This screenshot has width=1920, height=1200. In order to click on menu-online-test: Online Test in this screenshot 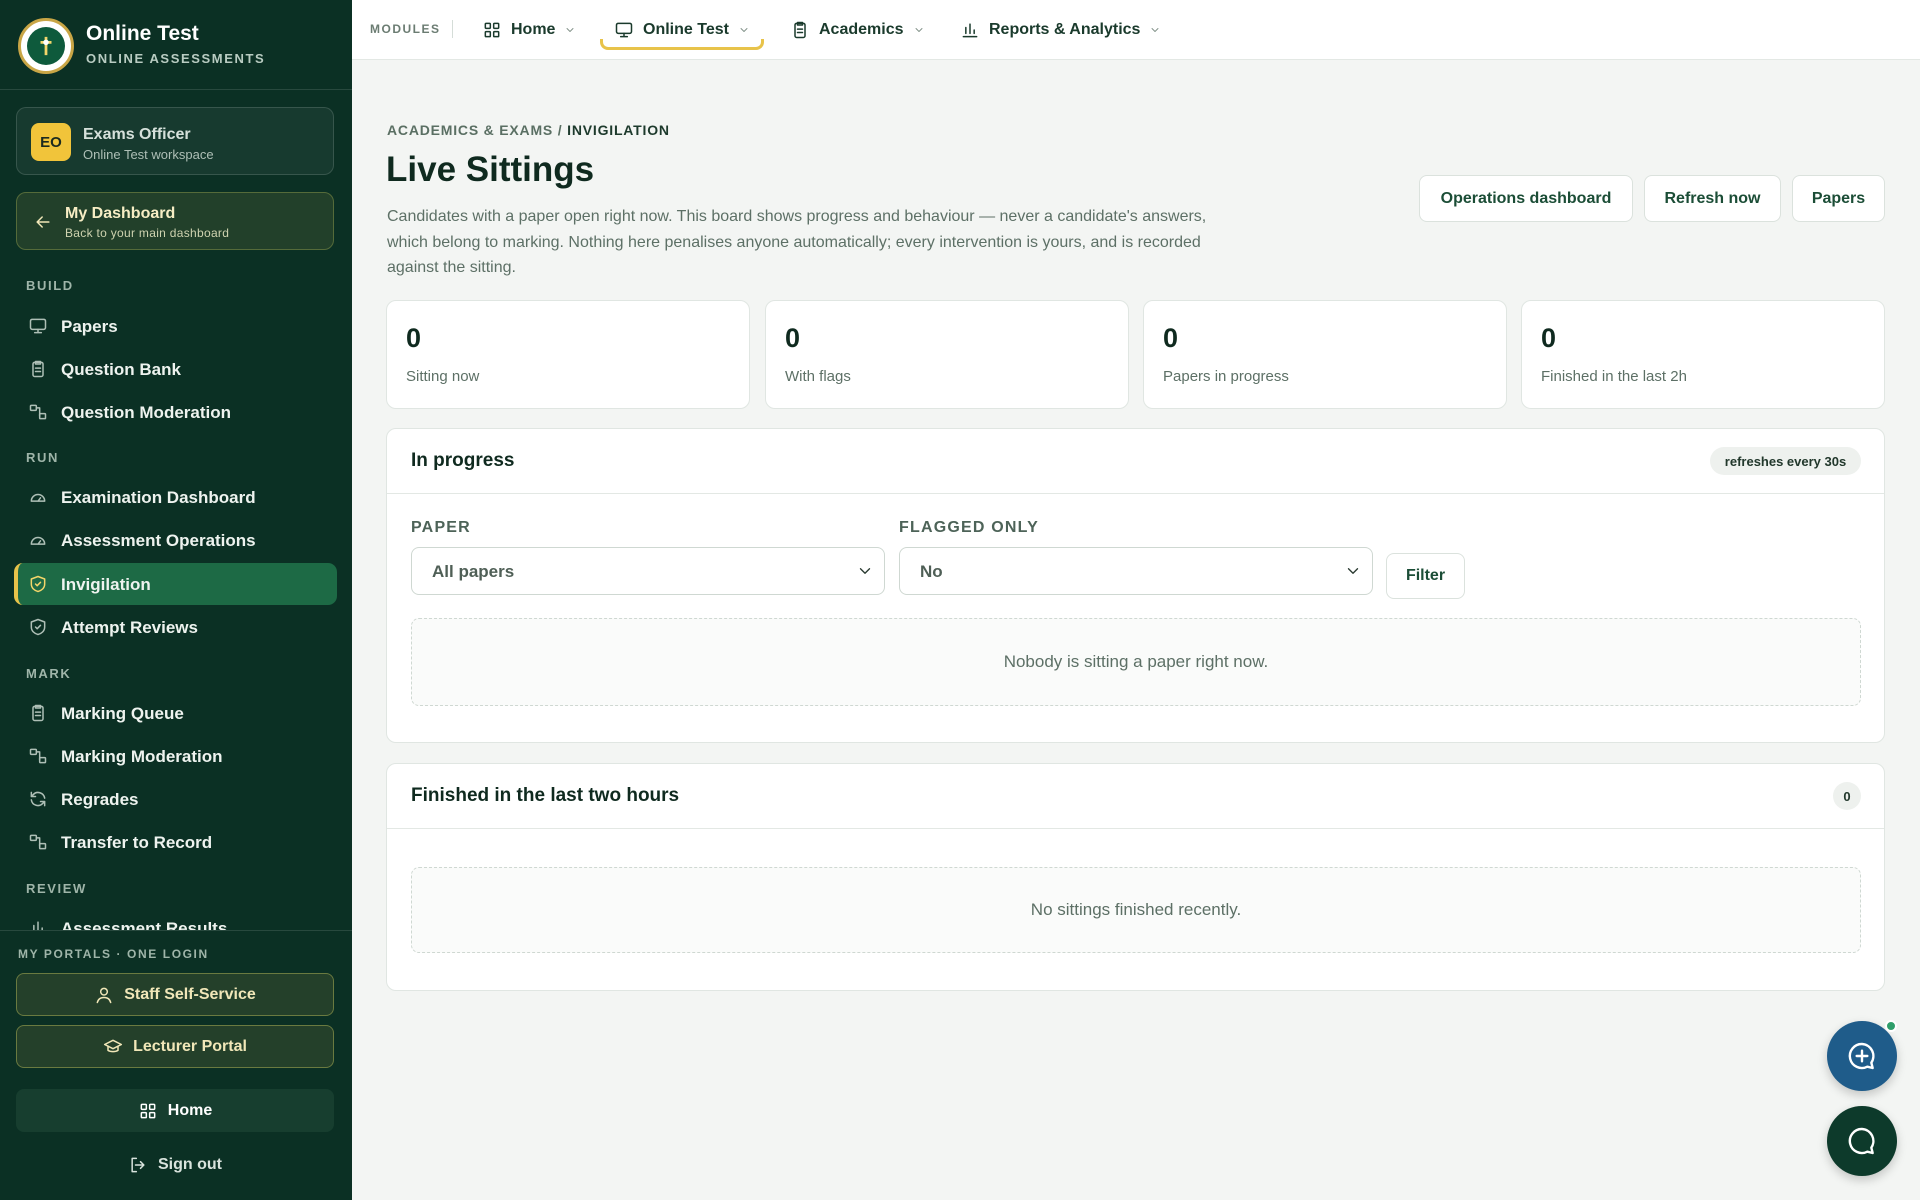, I will do `click(682, 30)`.